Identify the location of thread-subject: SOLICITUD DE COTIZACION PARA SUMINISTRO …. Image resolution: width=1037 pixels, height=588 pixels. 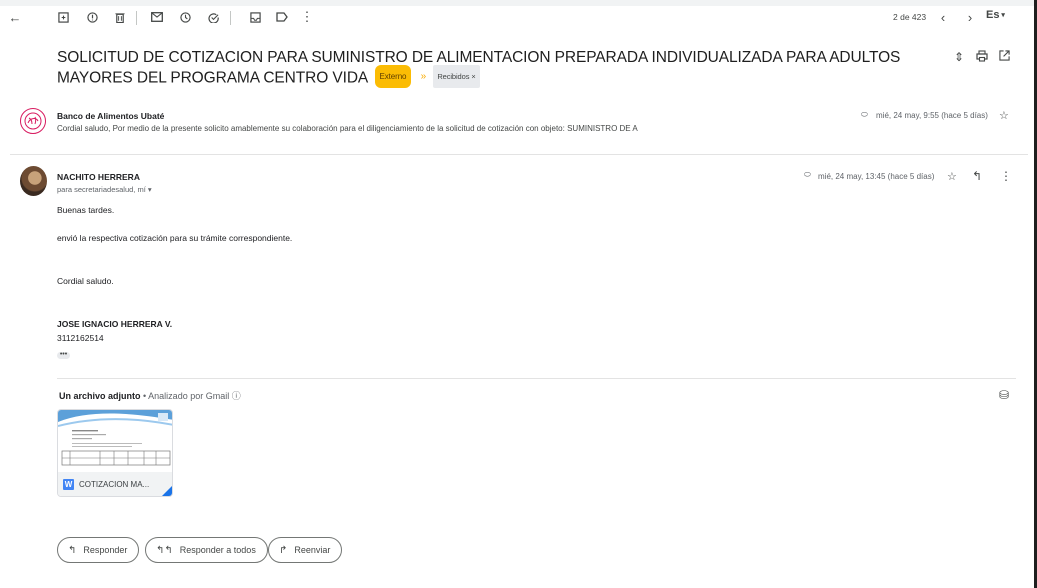
(487, 69).